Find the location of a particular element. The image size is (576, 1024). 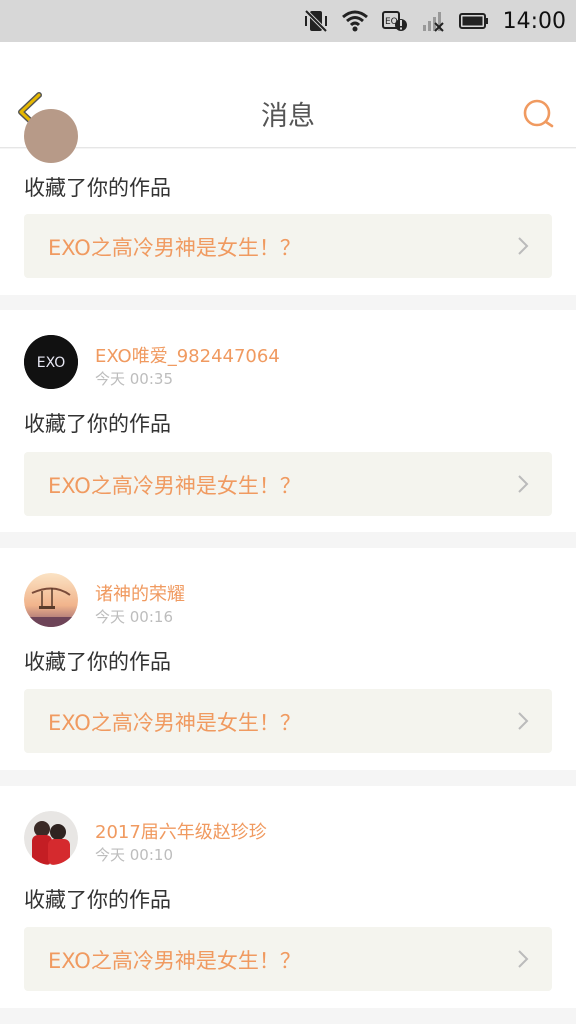

user-name: 诸神的荣耀 is located at coordinates (140, 593).